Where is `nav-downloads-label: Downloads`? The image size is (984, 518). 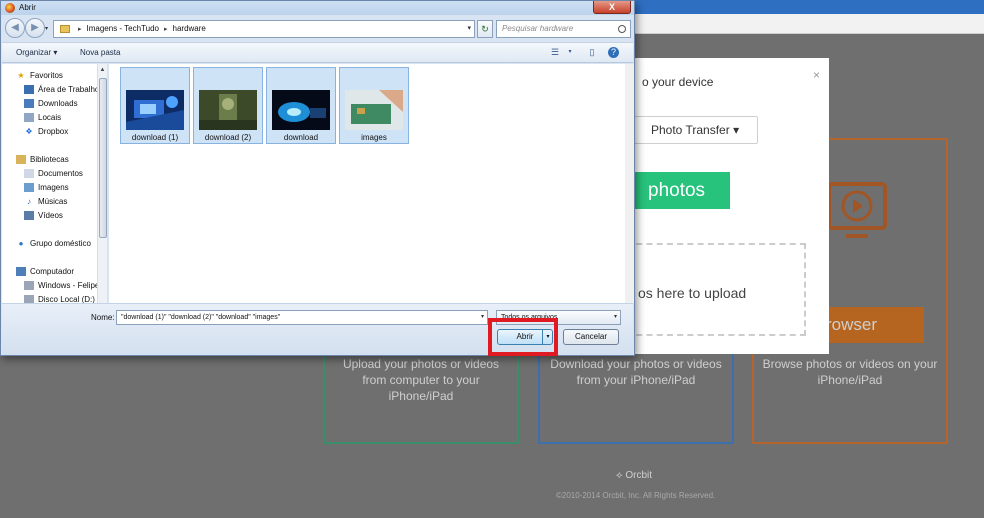 nav-downloads-label: Downloads is located at coordinates (58, 103).